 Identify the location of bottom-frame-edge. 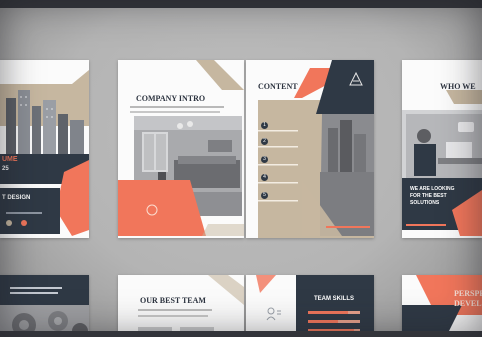
(241, 334).